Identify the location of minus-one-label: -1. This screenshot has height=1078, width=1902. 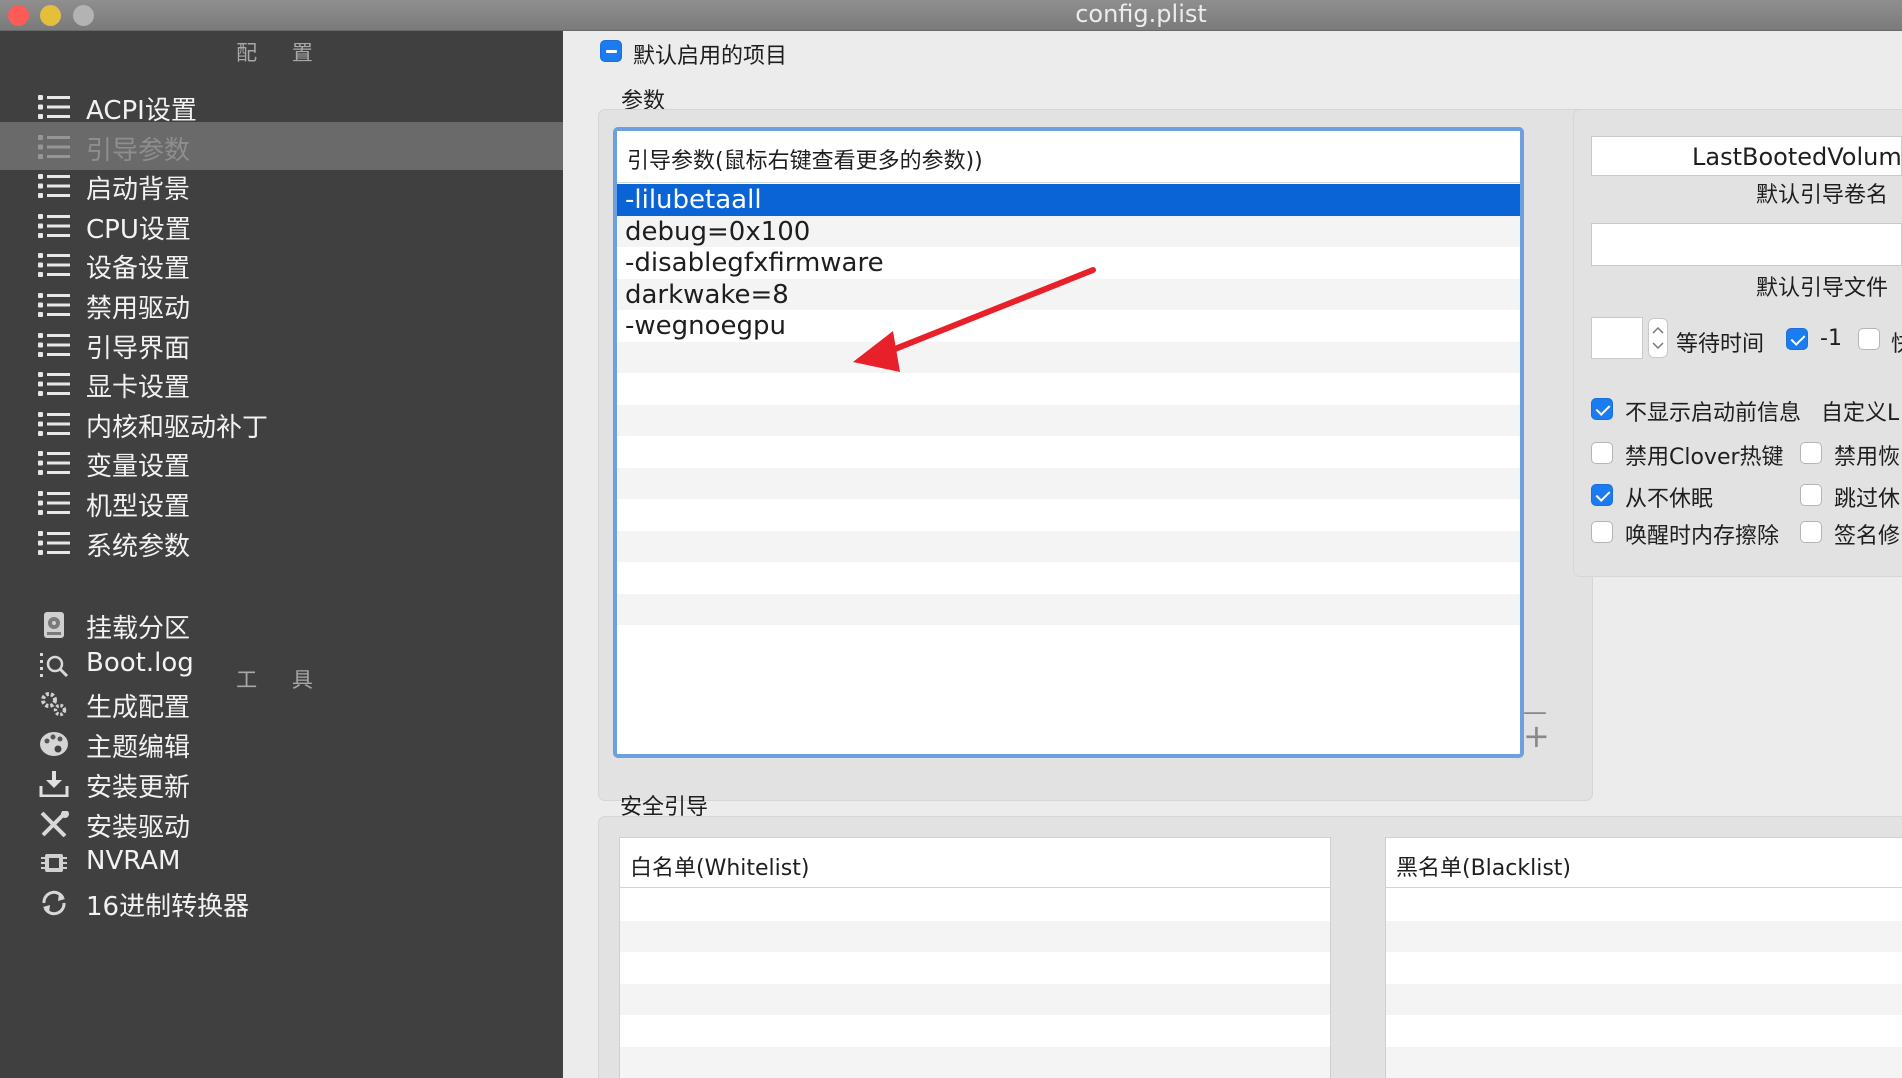
(1831, 338).